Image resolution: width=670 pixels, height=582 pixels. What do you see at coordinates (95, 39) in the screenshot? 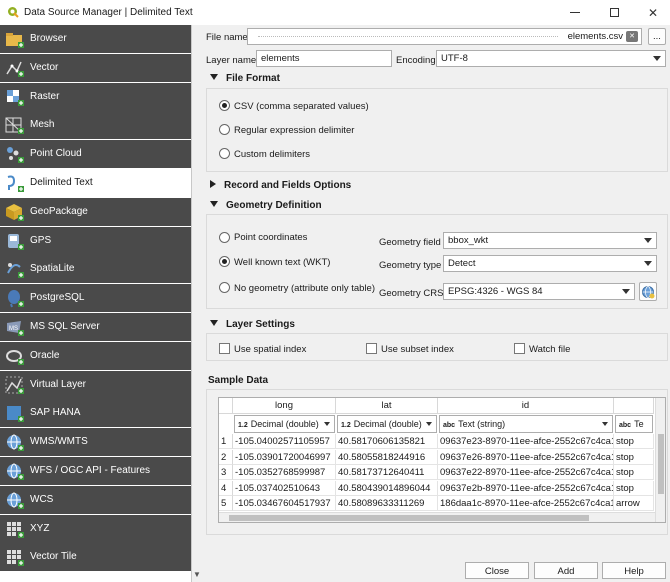
I see `sidebar-item-browser: Browser` at bounding box center [95, 39].